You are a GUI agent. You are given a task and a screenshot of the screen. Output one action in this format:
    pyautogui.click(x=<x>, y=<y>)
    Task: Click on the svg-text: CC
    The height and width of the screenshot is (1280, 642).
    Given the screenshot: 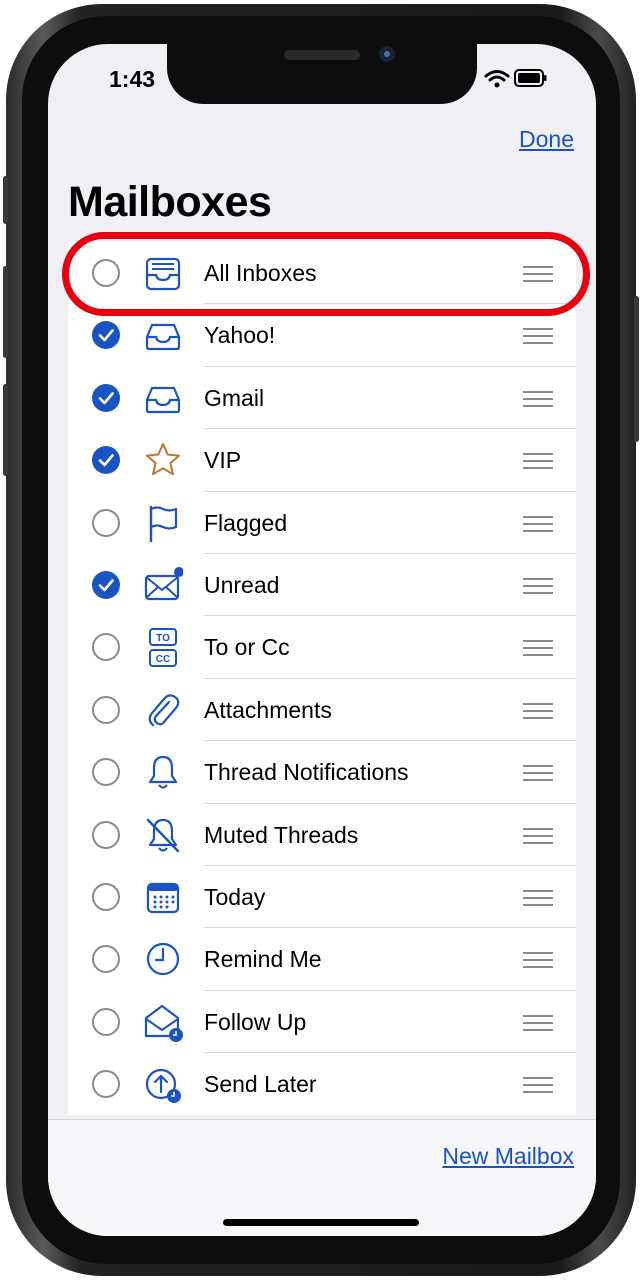 What is the action you would take?
    pyautogui.click(x=163, y=659)
    